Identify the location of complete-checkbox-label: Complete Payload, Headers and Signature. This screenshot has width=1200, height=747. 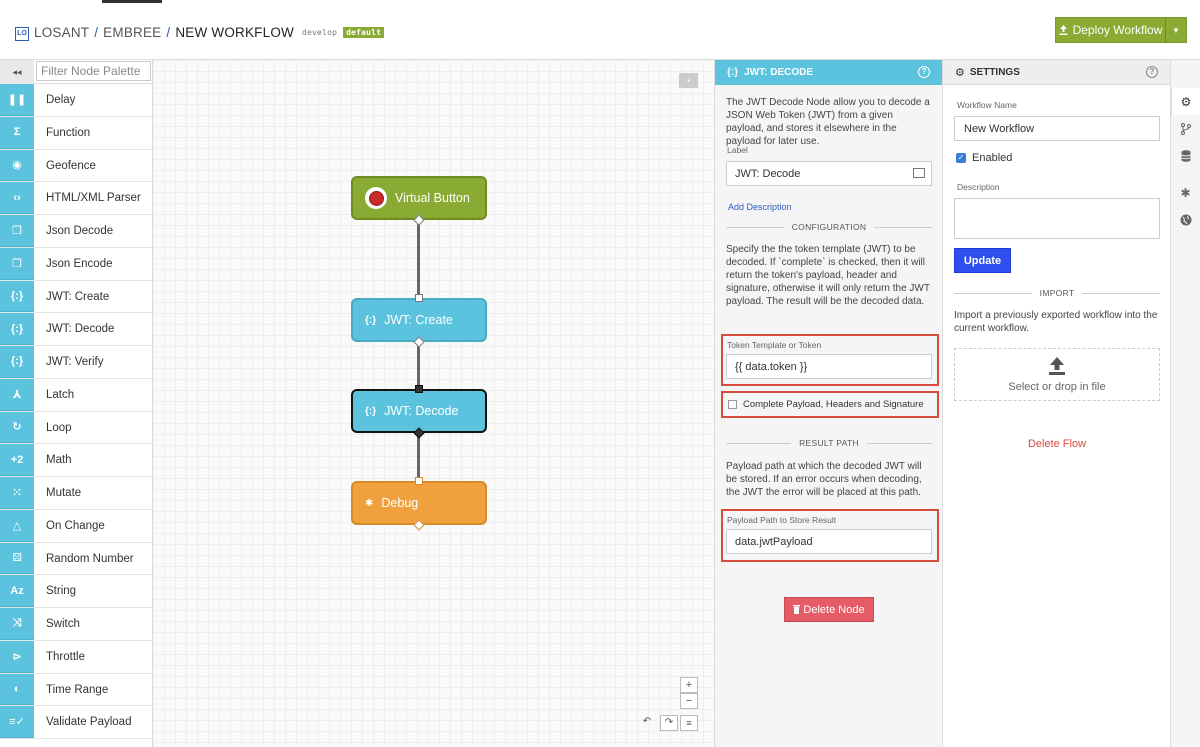
(833, 404).